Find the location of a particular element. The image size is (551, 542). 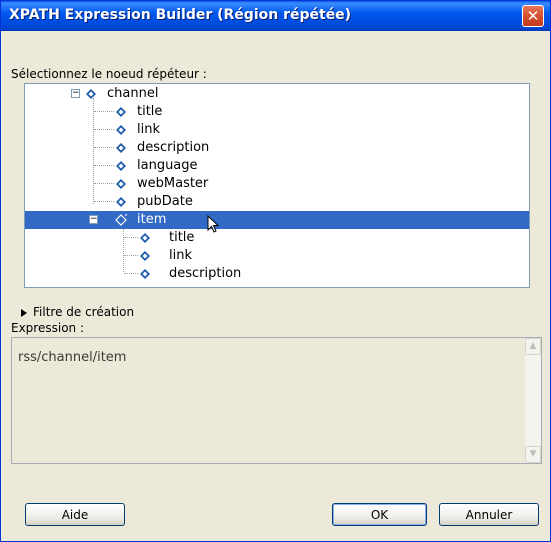

tree-node-webmaster: webMaster is located at coordinates (277, 184).